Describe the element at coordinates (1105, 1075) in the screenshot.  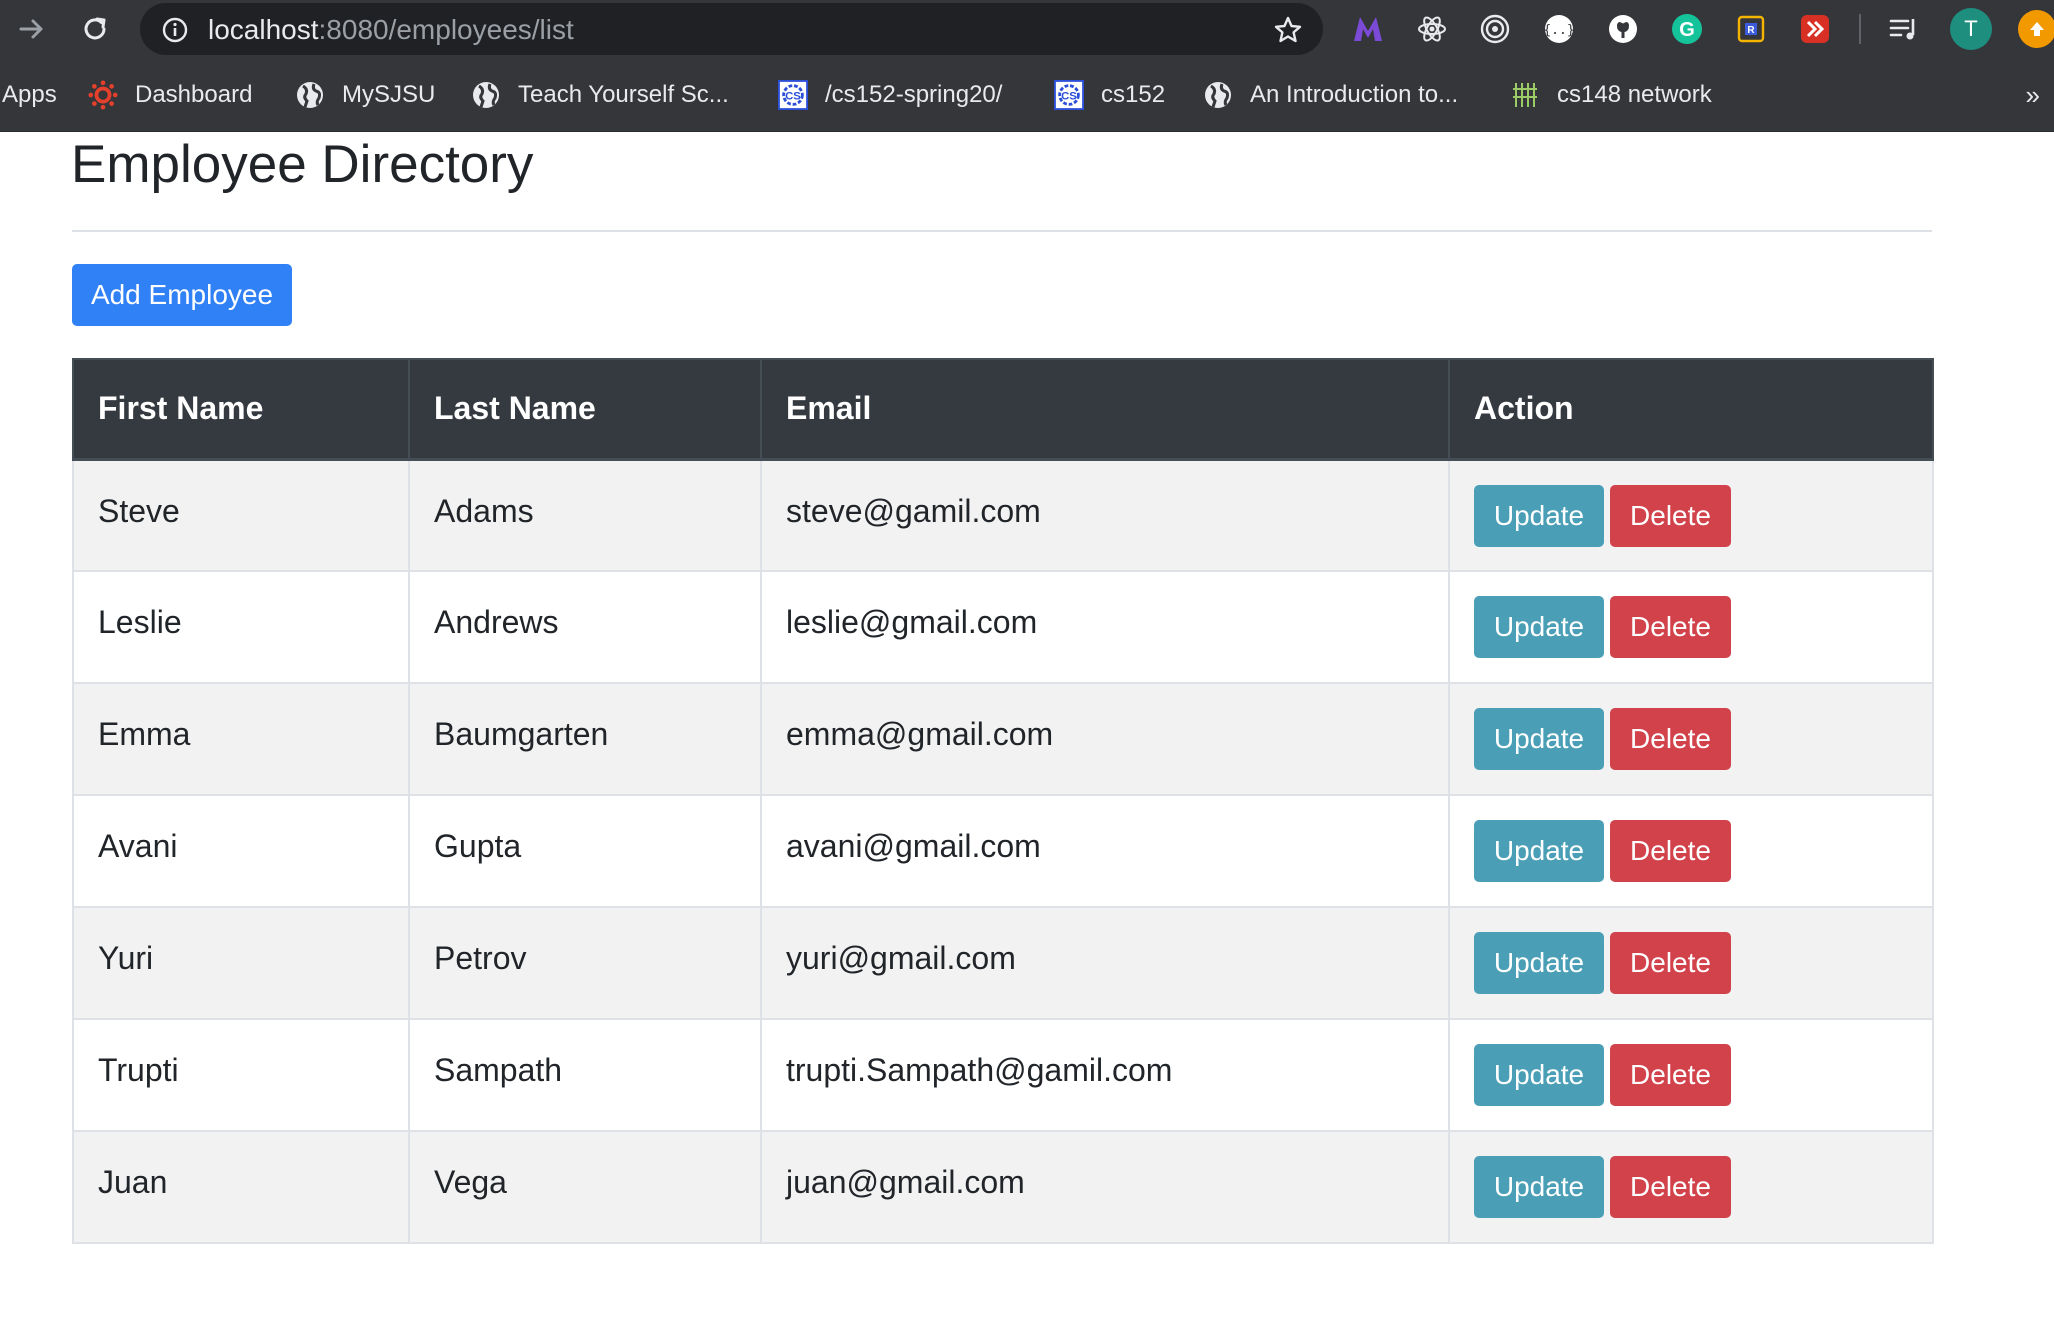
I see `email-cell: trupti.Sampath@gamil.com` at that location.